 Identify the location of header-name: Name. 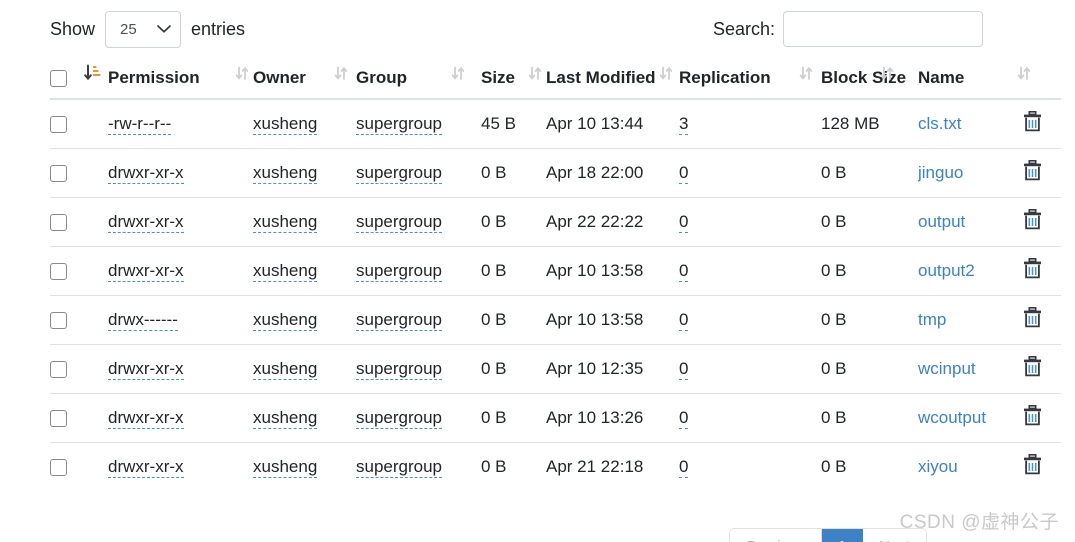
(974, 79).